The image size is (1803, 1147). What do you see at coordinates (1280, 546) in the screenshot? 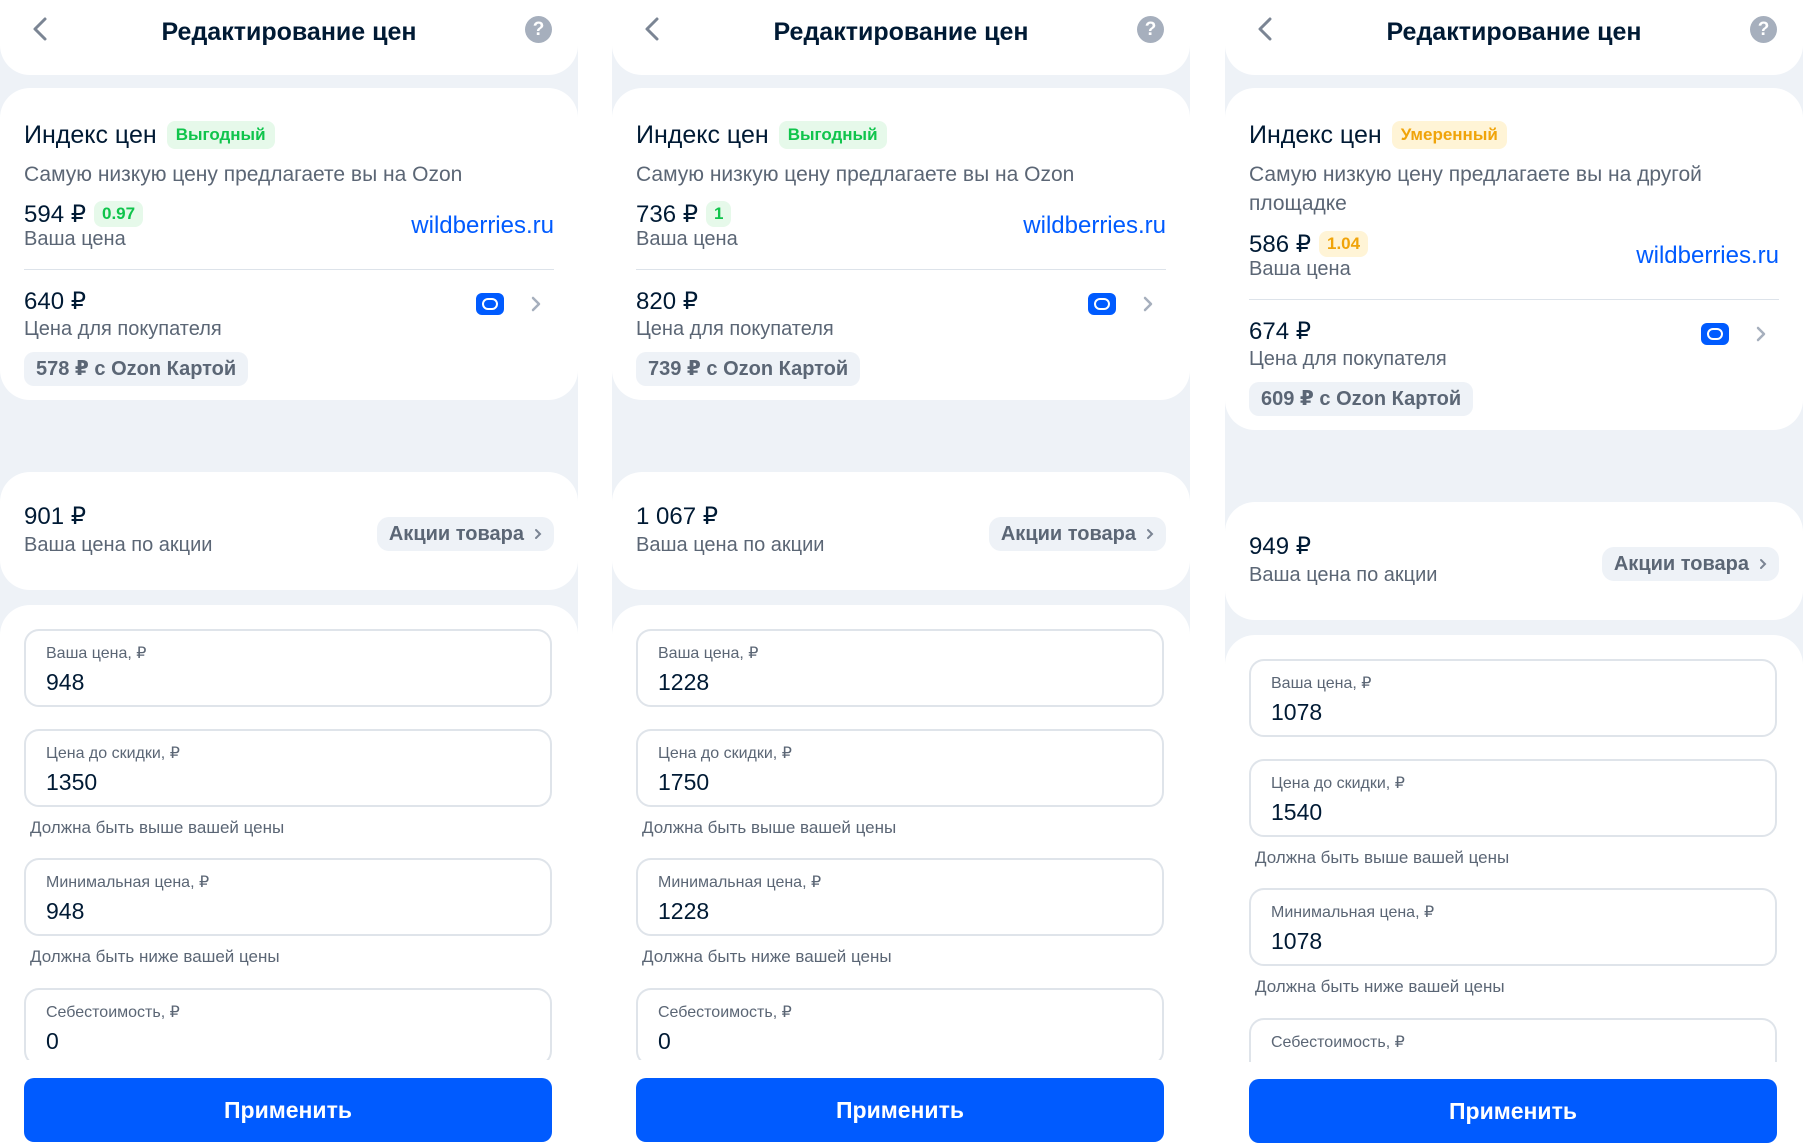
I see `promo-price-value: 949 ₽` at bounding box center [1280, 546].